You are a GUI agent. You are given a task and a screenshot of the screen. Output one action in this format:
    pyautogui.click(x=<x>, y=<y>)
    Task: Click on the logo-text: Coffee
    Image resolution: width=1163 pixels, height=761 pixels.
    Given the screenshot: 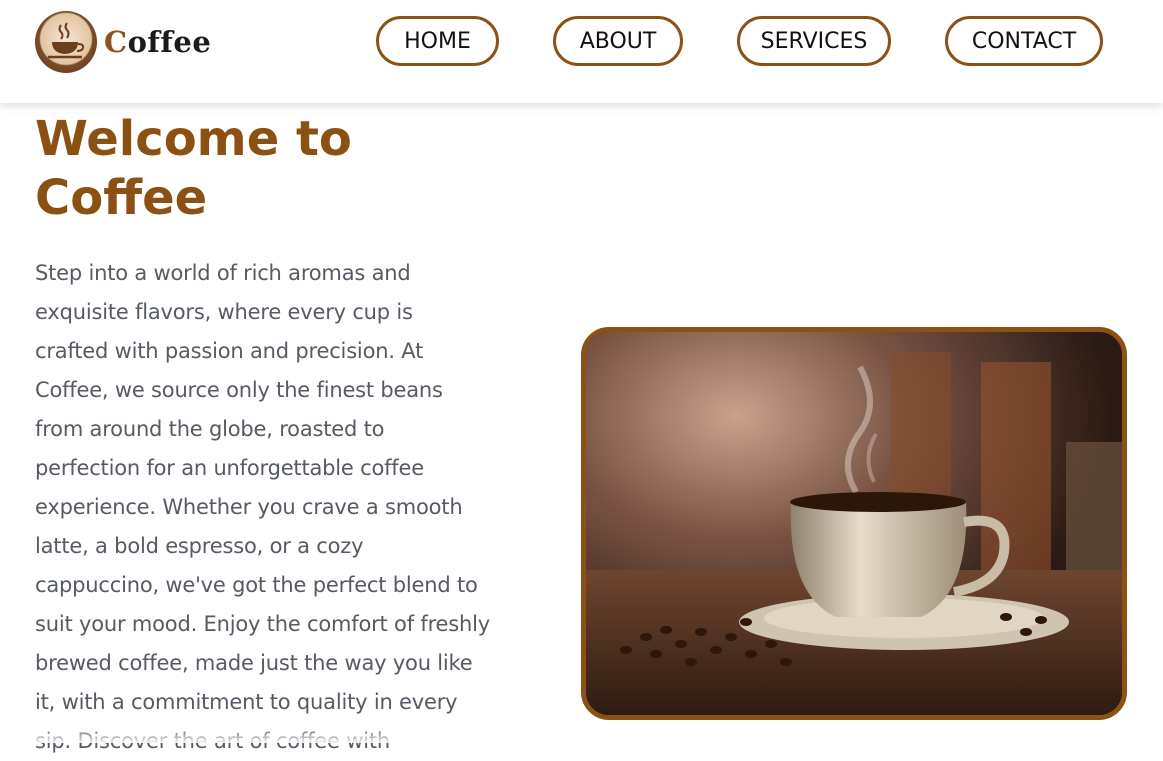 What is the action you would take?
    pyautogui.click(x=157, y=42)
    